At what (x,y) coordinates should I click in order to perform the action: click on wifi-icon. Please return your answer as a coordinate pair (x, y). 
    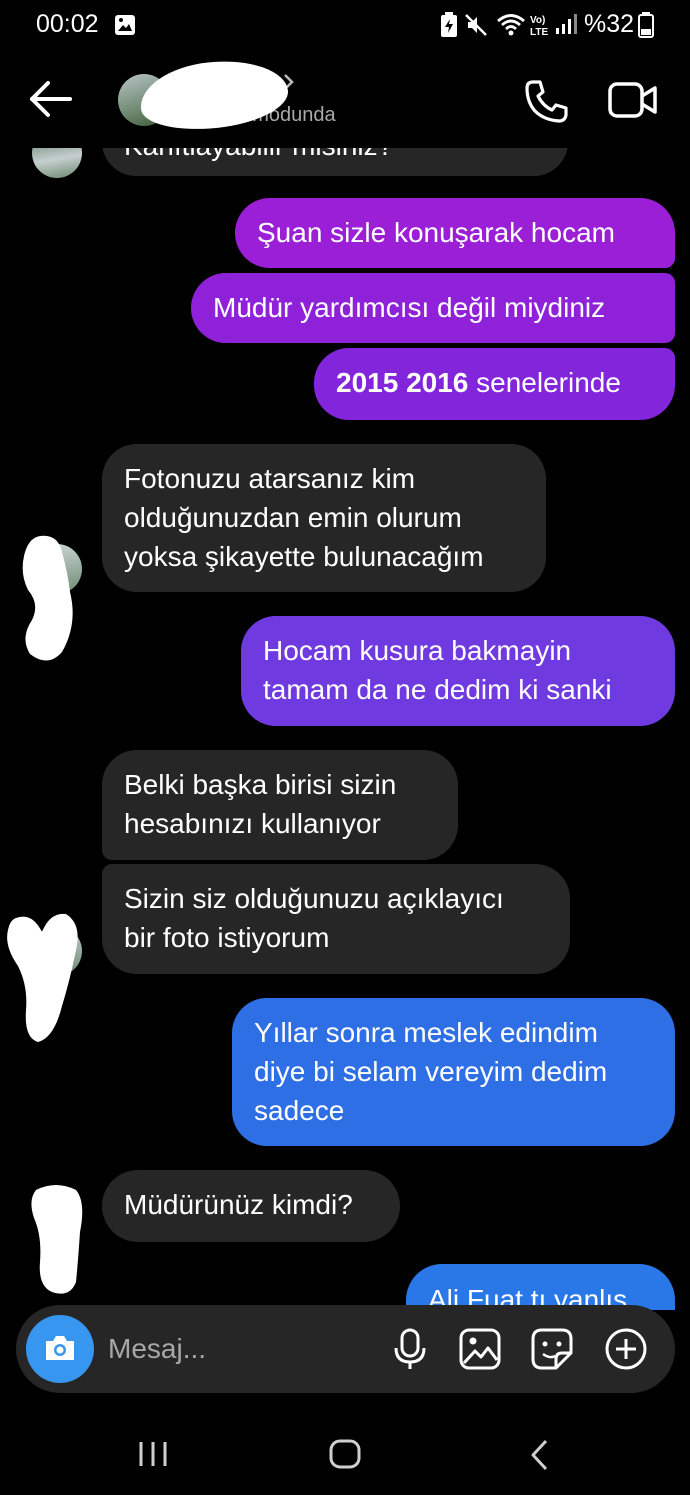
    Looking at the image, I should click on (511, 25).